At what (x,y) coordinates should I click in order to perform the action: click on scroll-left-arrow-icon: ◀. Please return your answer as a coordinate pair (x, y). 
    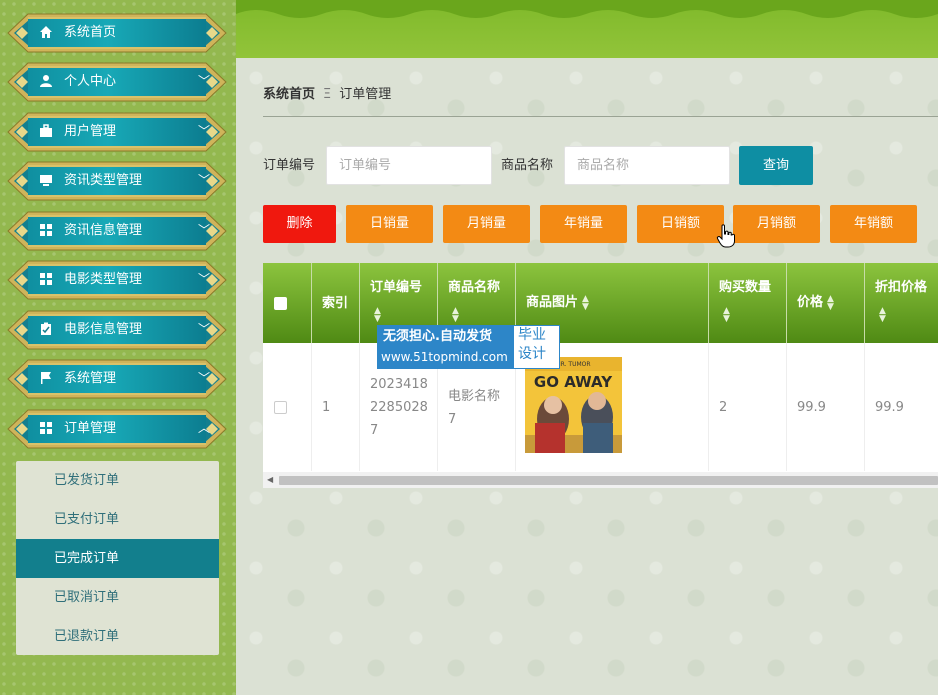
    Looking at the image, I should click on (270, 479).